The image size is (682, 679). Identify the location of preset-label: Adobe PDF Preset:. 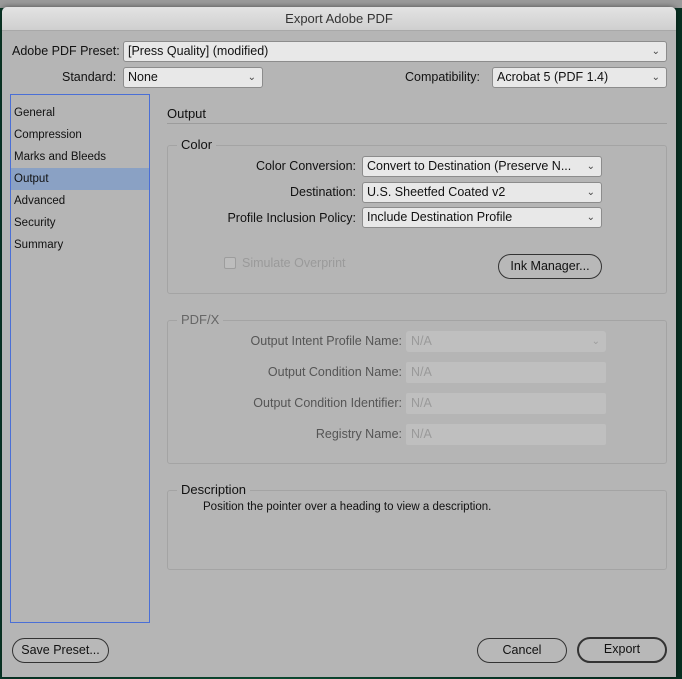
(66, 51).